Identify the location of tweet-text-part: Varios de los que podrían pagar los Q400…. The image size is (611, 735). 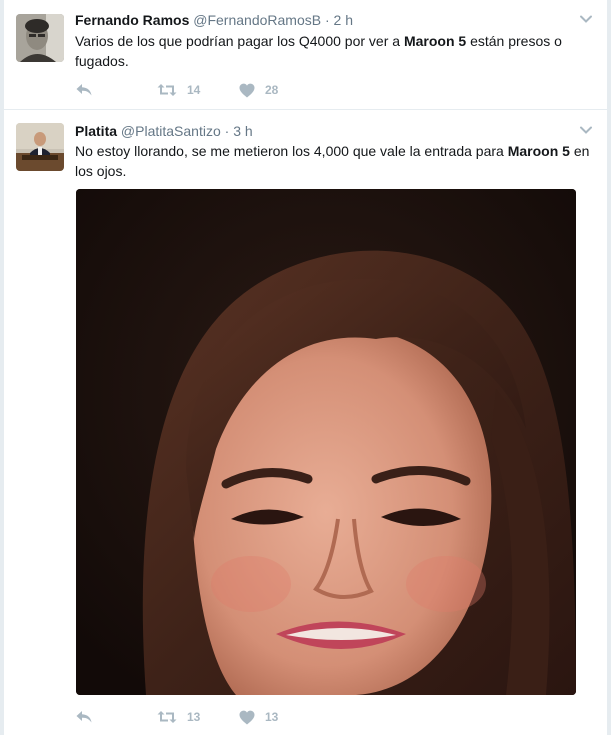
(239, 41).